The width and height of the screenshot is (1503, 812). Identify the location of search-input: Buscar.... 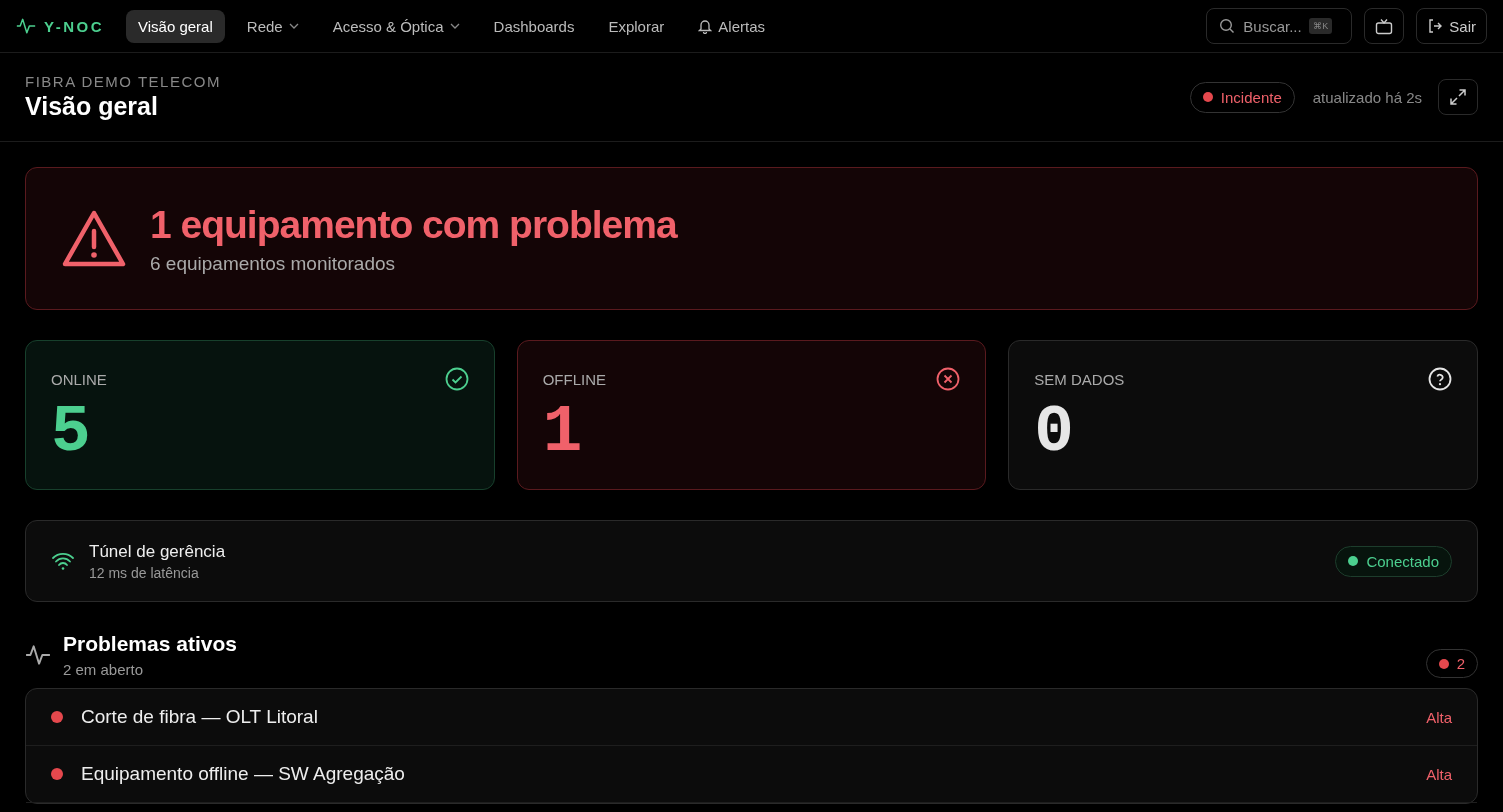
(1272, 26).